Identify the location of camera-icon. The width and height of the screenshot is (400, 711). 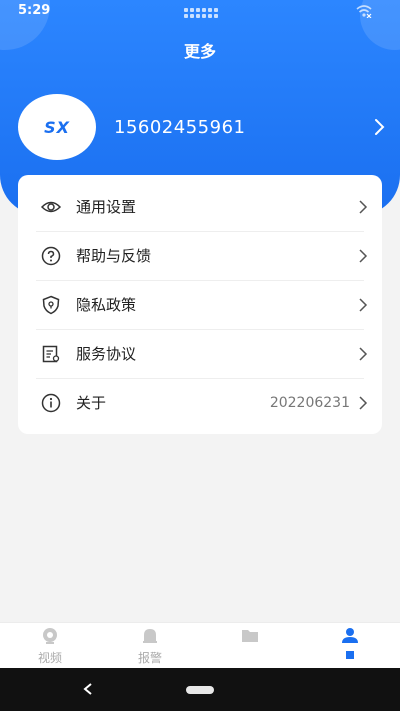
(50, 636).